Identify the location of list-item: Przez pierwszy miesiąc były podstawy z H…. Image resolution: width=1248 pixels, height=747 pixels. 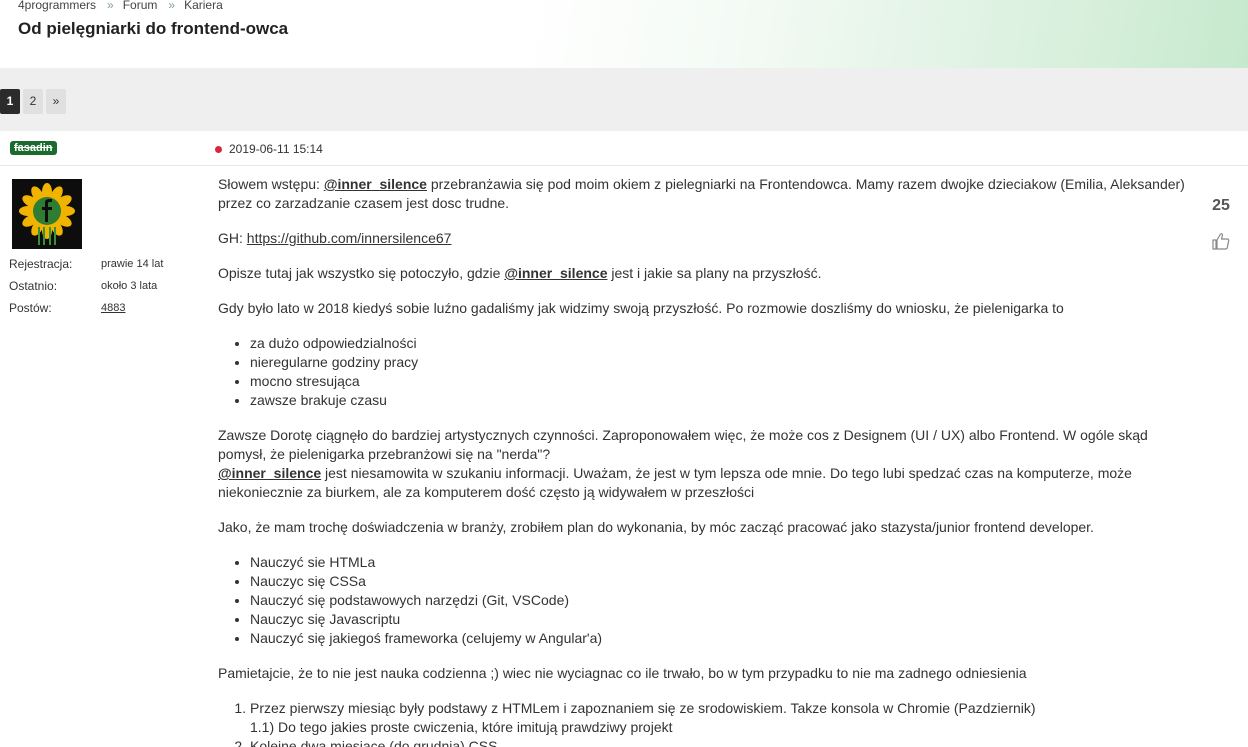
(721, 718).